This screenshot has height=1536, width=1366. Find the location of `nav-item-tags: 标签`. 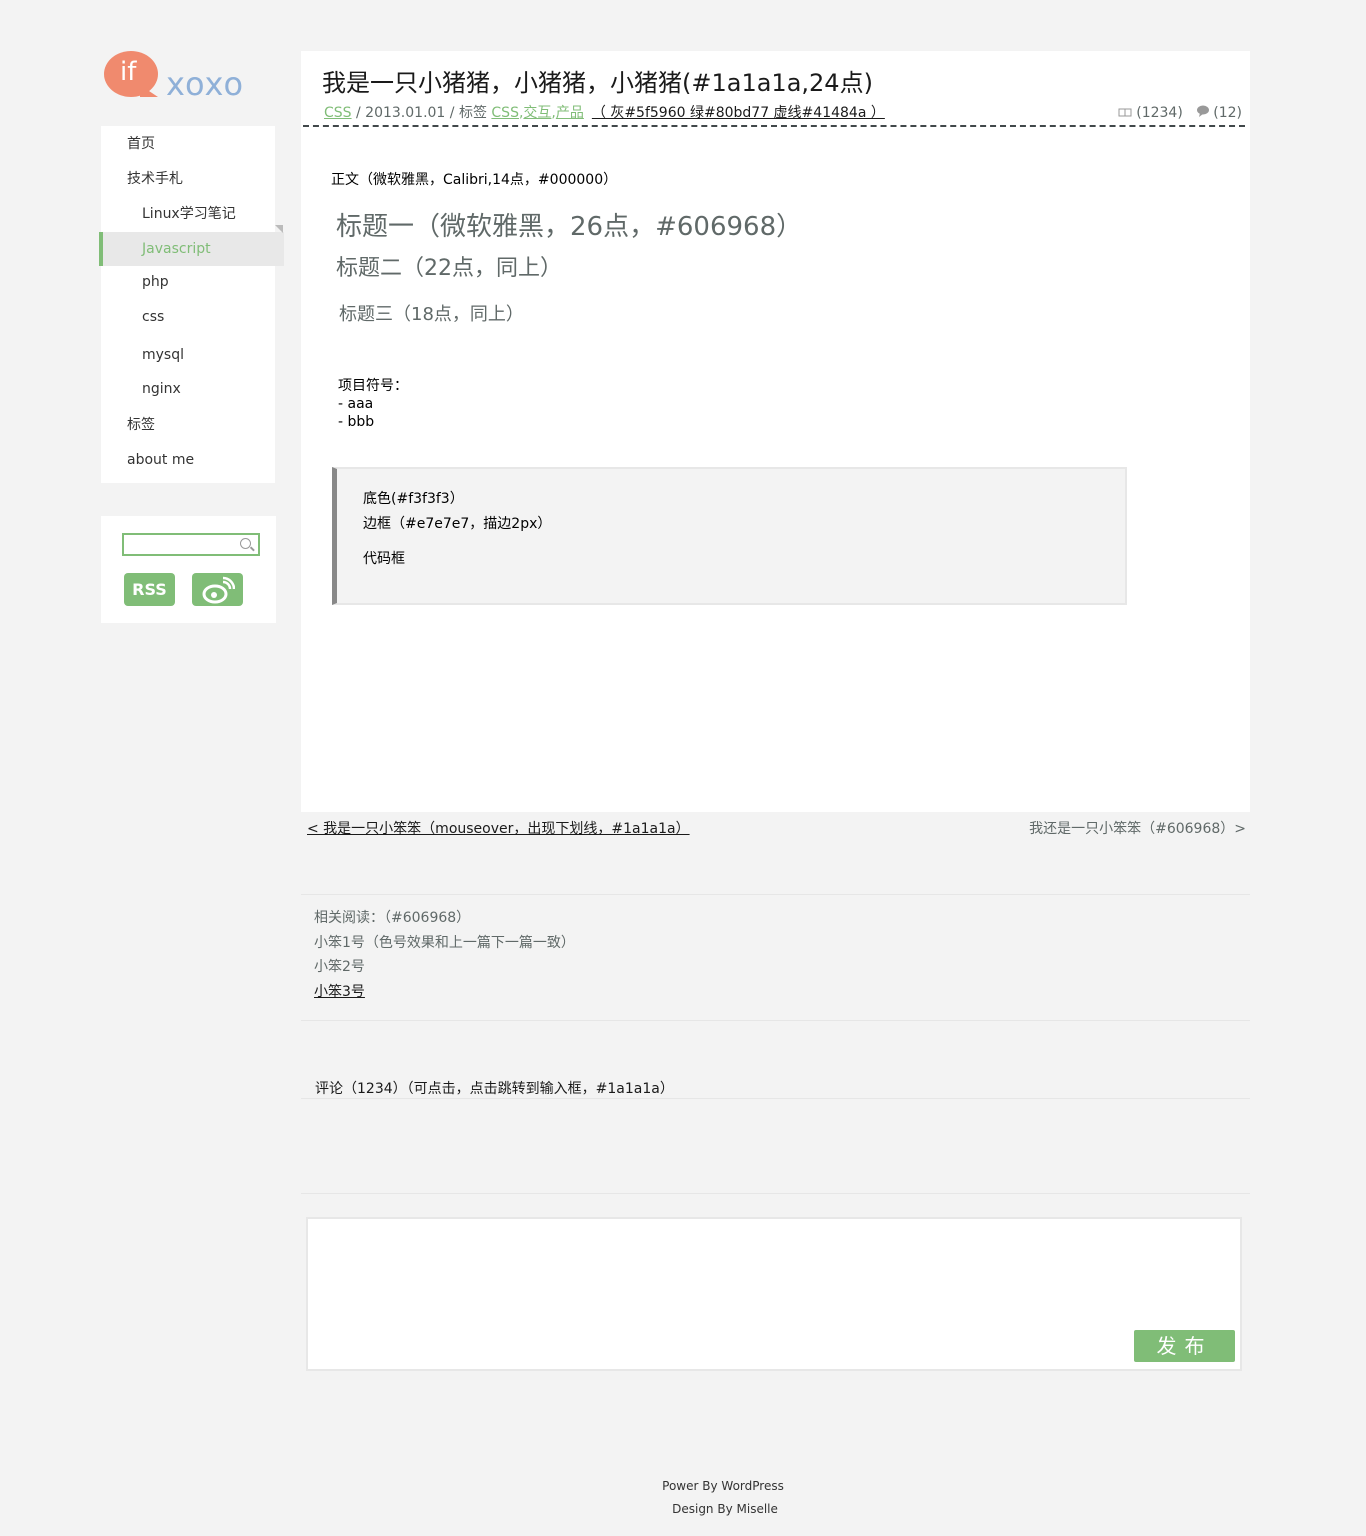

nav-item-tags: 标签 is located at coordinates (188, 425).